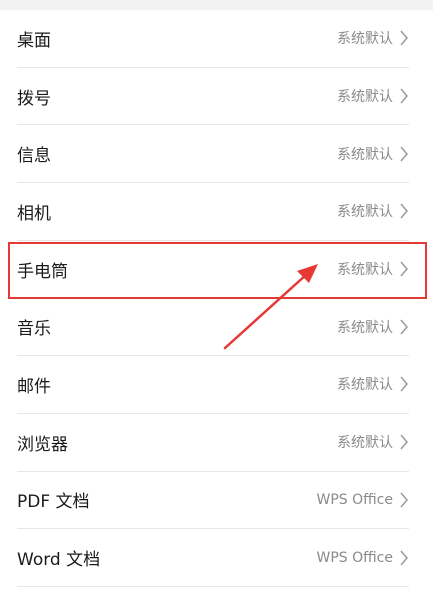  I want to click on item-label: 信息, so click(34, 156).